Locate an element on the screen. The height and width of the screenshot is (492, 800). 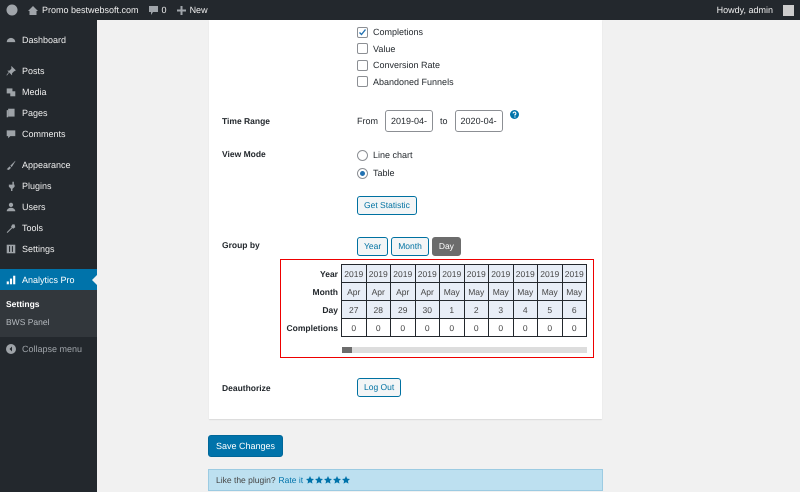
table-cell: 2 is located at coordinates (476, 309).